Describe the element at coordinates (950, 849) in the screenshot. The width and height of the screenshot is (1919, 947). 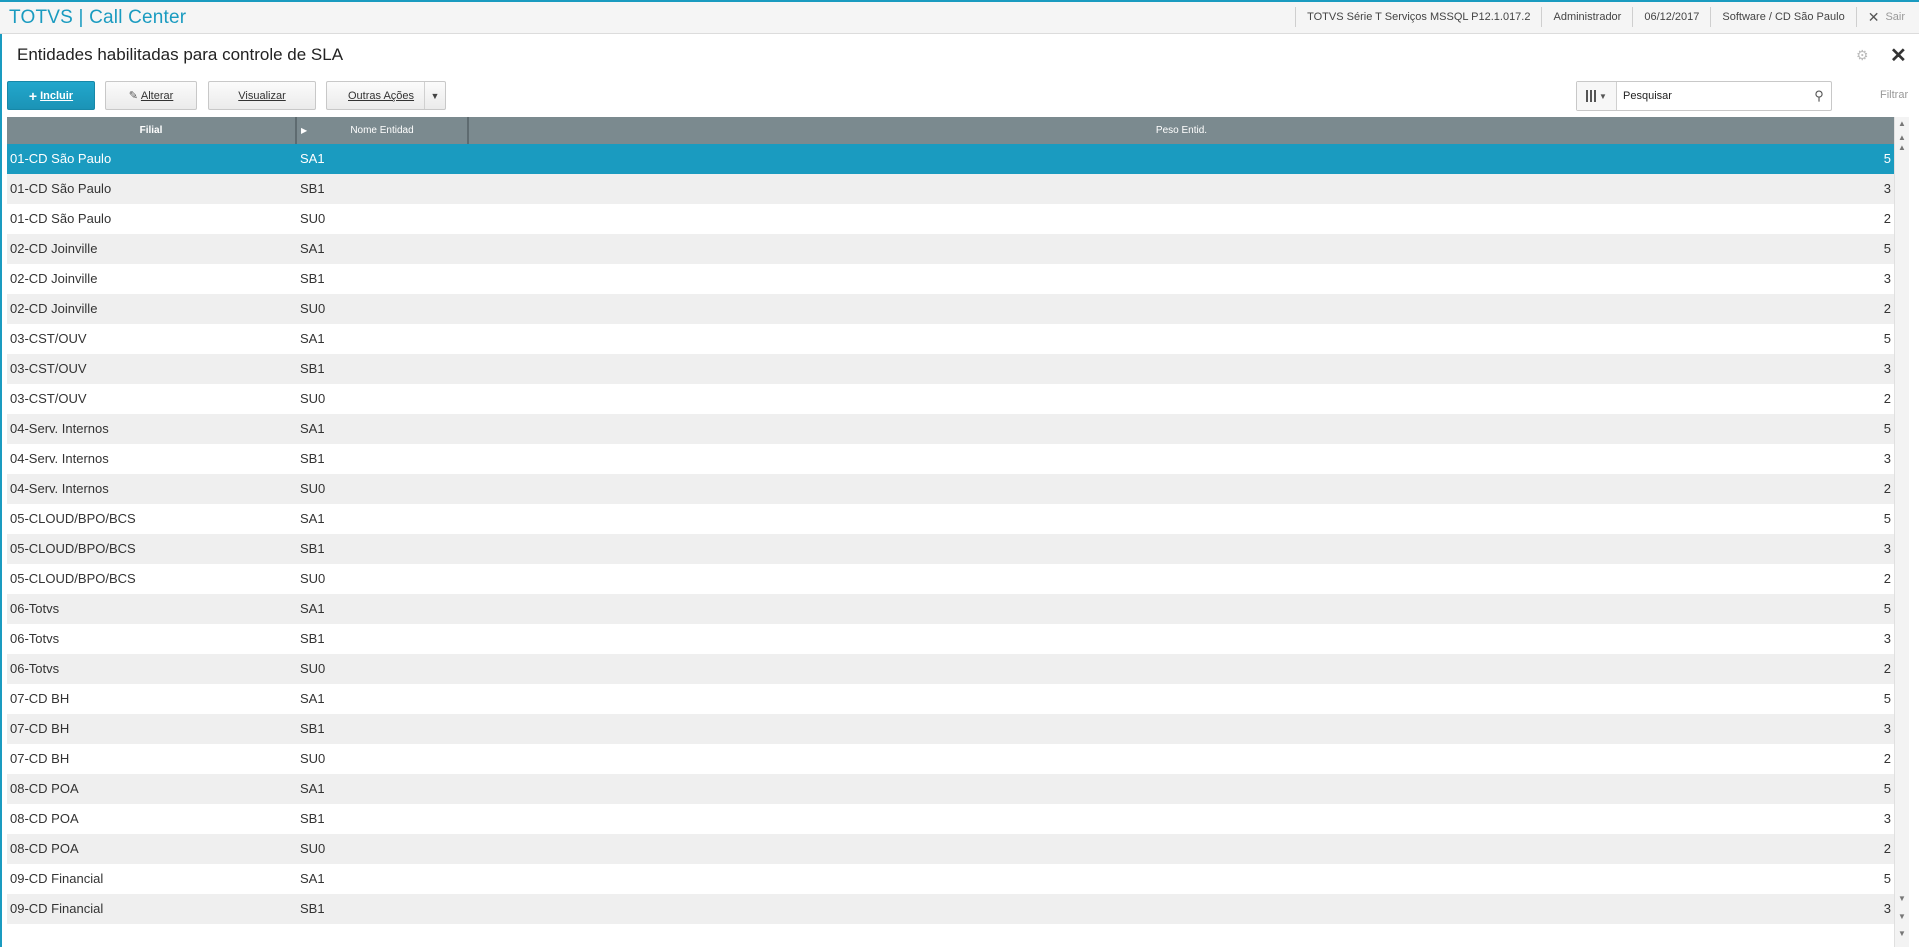
I see `table-row: 08-CD POA SU0 2` at that location.